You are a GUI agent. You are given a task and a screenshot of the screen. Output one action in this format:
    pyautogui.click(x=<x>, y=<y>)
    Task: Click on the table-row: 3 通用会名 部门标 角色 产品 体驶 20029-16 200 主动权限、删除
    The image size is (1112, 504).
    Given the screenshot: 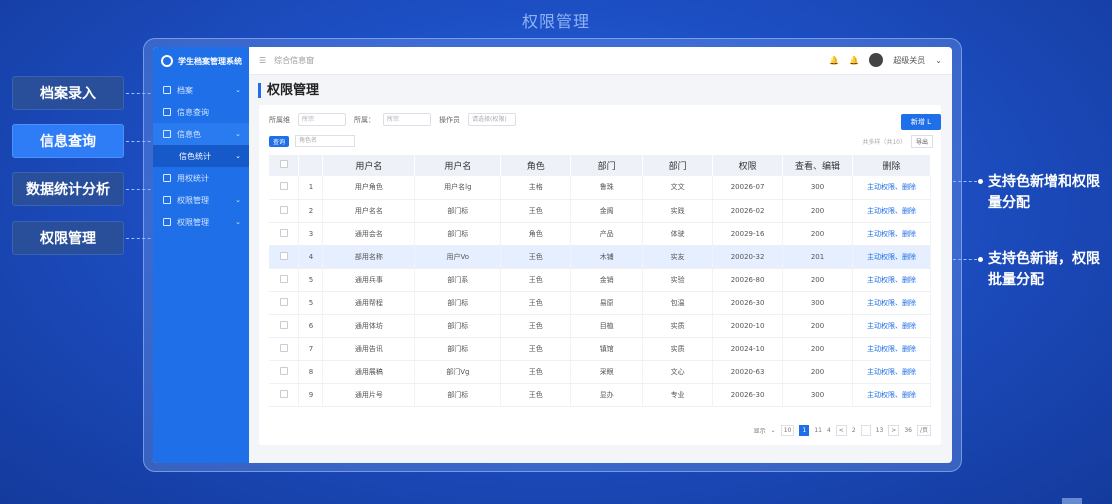 What is the action you would take?
    pyautogui.click(x=600, y=234)
    